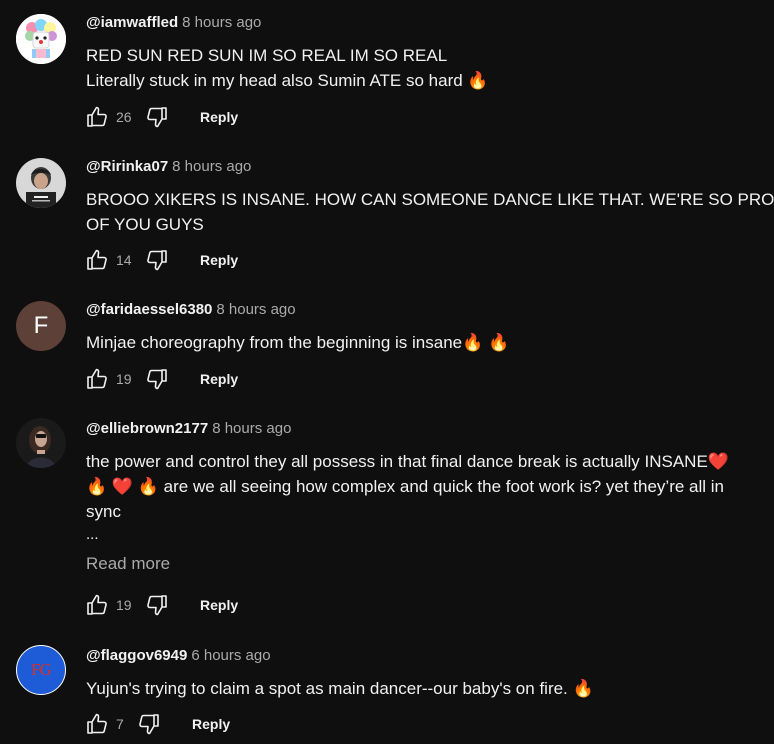  I want to click on comment-text-line: OF YOU GUYS, so click(145, 224).